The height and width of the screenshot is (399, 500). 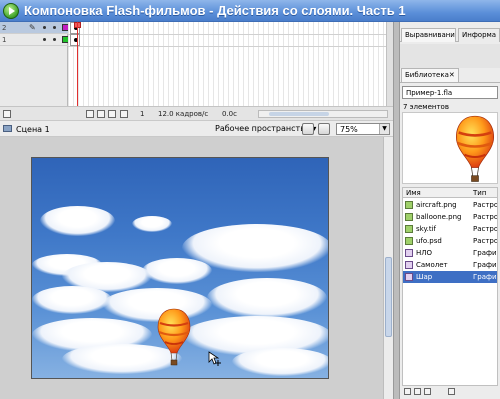 I want to click on panel-tabs: Выравнивание Информа, so click(x=450, y=35).